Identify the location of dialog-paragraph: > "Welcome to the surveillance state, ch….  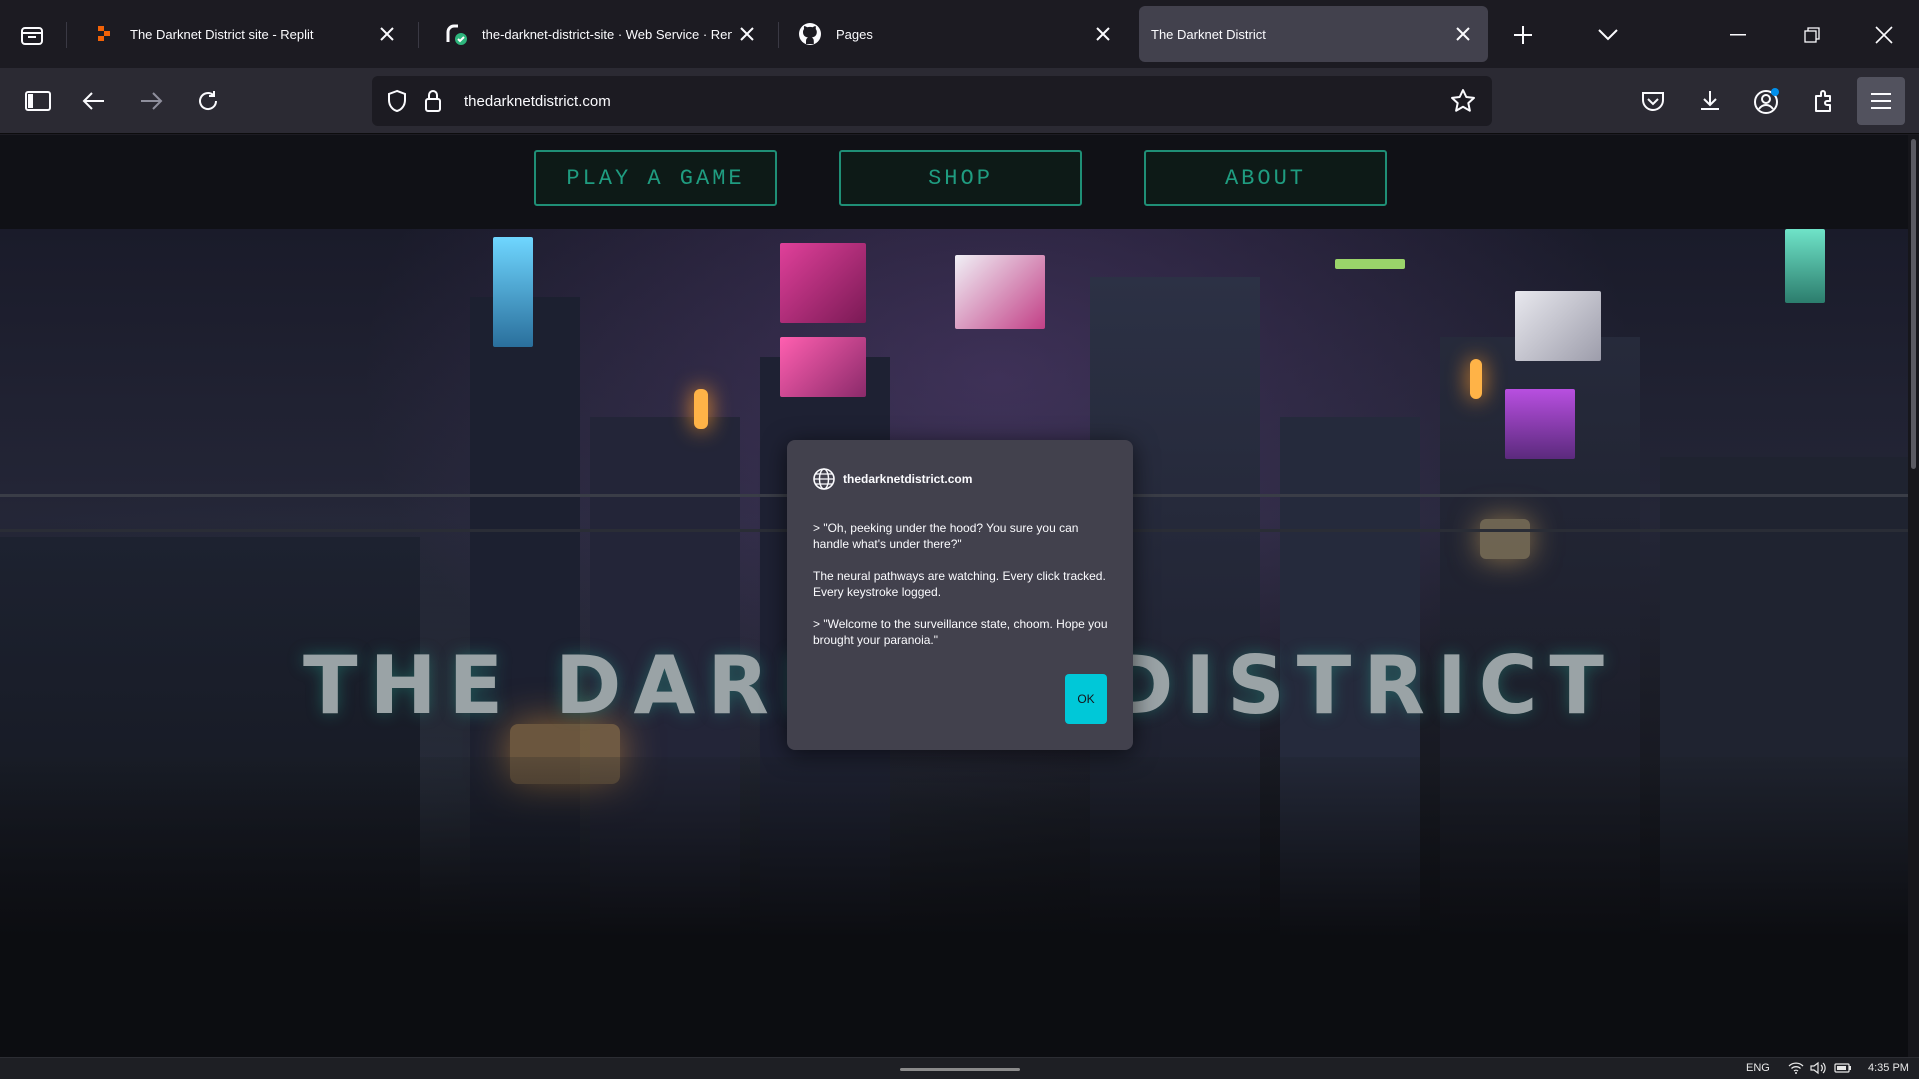
(960, 632).